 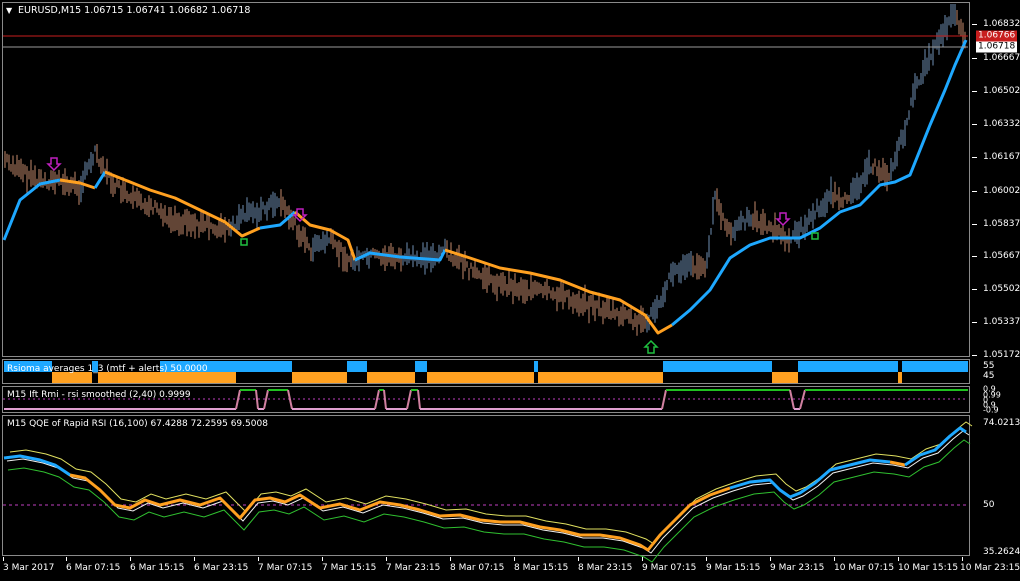 What do you see at coordinates (989, 366) in the screenshot?
I see `rsioma-axis-top: 55` at bounding box center [989, 366].